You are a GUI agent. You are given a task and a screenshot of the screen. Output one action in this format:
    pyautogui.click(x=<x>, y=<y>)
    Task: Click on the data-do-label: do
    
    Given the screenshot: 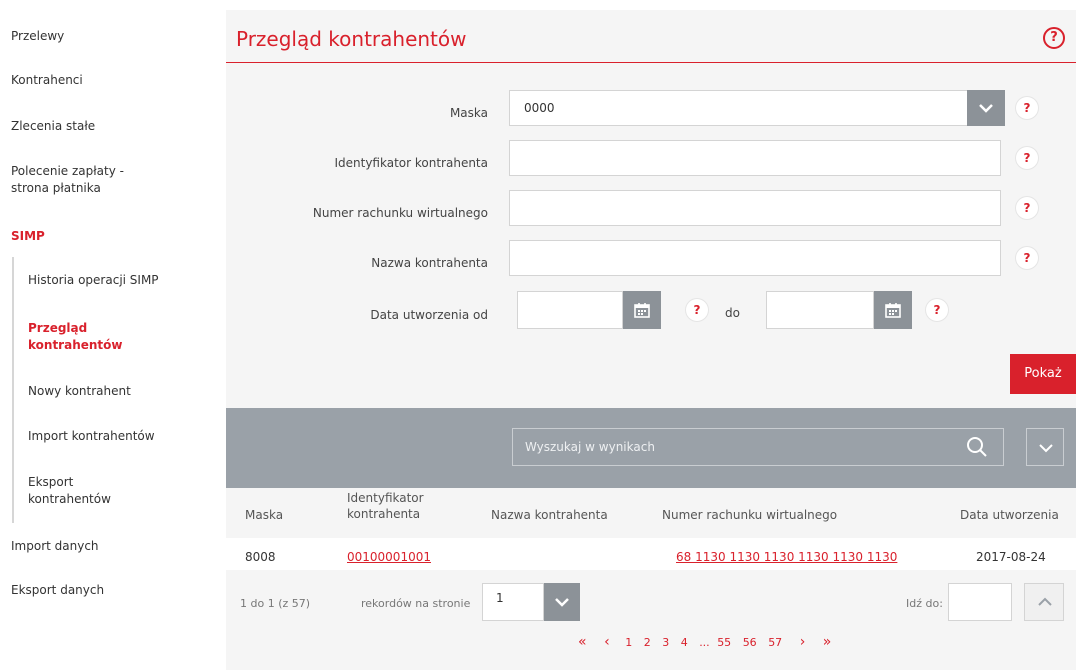 What is the action you would take?
    pyautogui.click(x=732, y=313)
    